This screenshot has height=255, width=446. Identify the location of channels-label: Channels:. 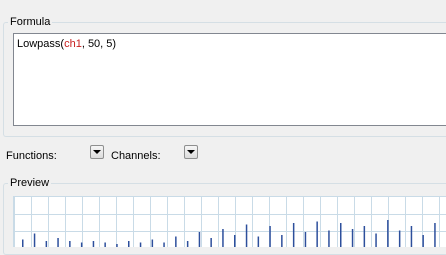
(136, 156).